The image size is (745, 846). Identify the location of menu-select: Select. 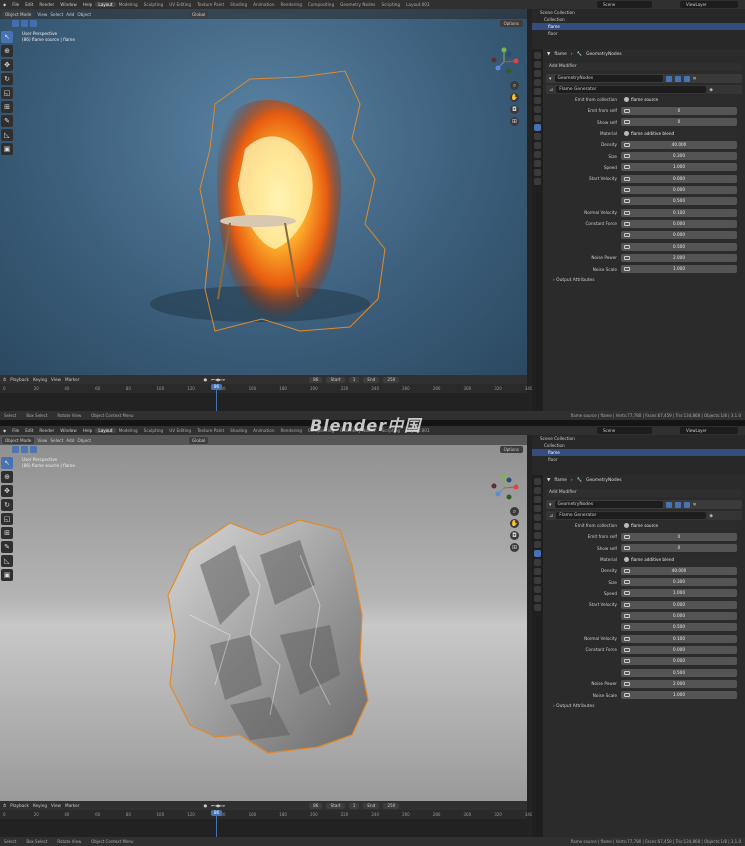
(56, 14).